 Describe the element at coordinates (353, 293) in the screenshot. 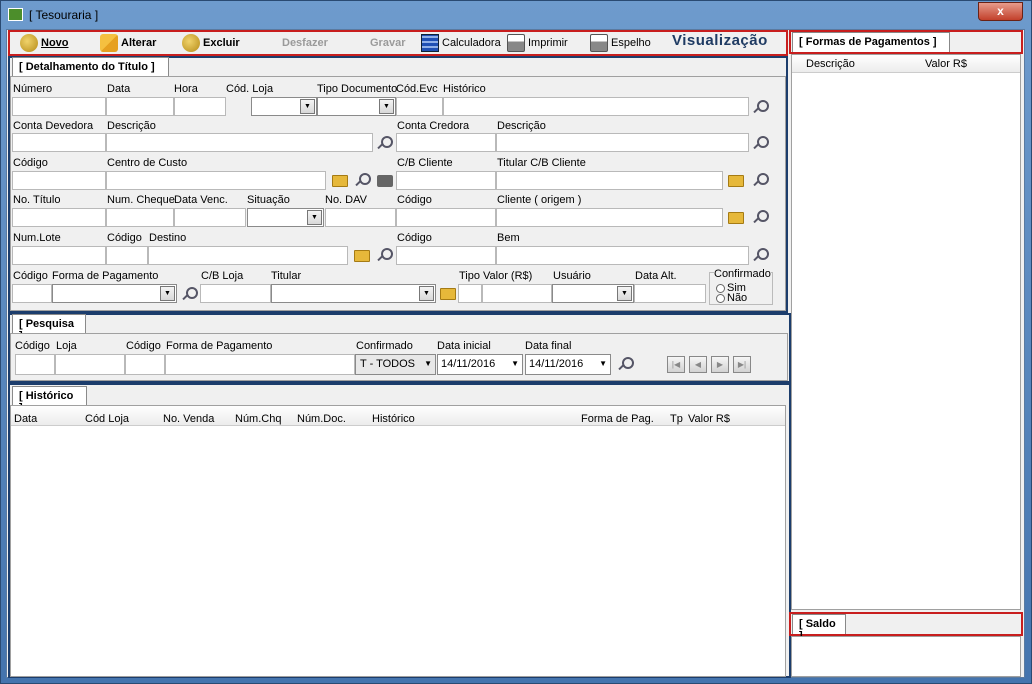

I see `titular-select: ▼` at that location.